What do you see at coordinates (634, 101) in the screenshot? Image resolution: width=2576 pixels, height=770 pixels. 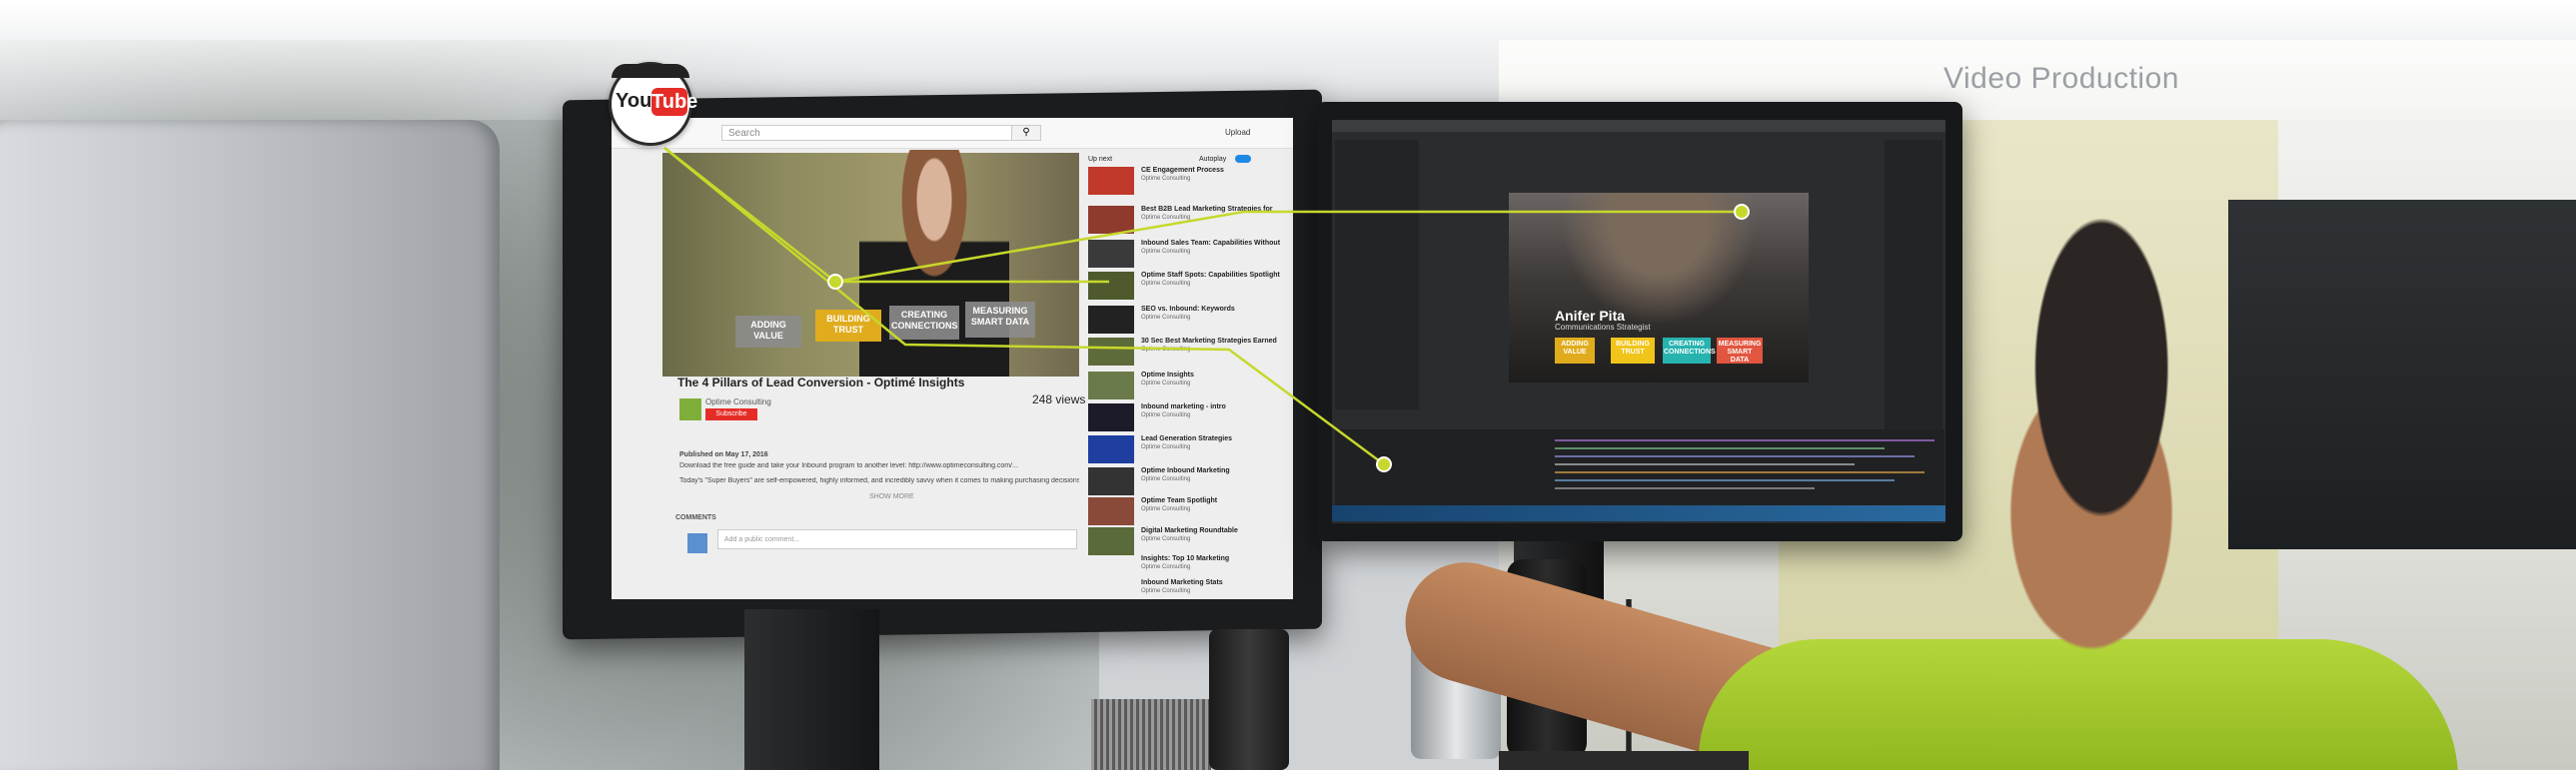 I see `youtube-logo-you: You` at bounding box center [634, 101].